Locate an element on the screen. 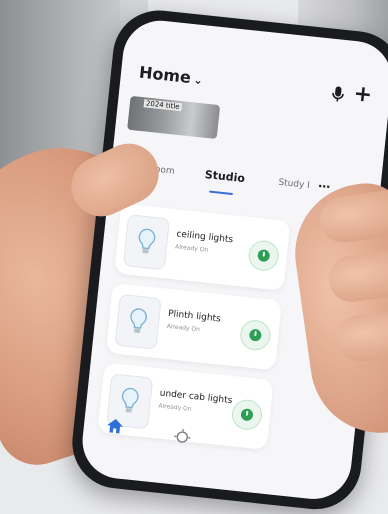  chevron-down-icon: ⌄ is located at coordinates (198, 80).